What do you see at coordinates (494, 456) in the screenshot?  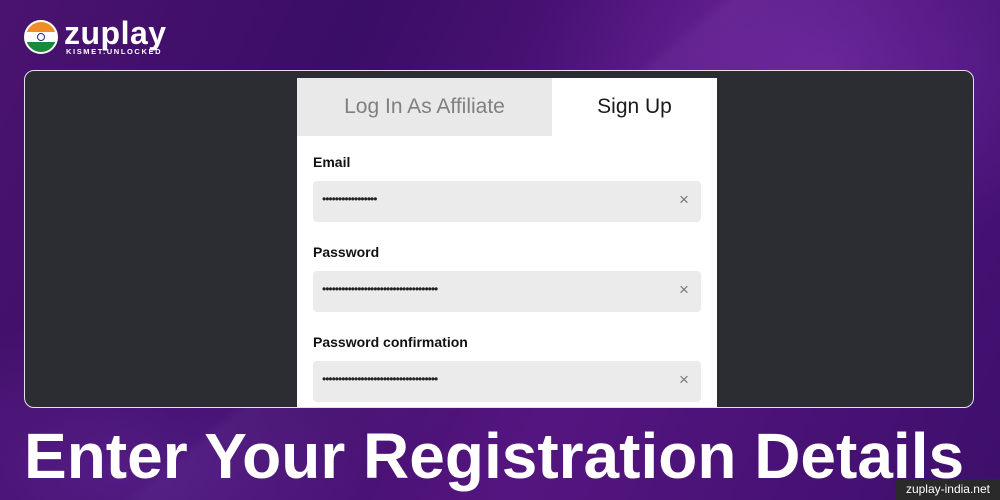 I see `headline: Enter Your Registration Details` at bounding box center [494, 456].